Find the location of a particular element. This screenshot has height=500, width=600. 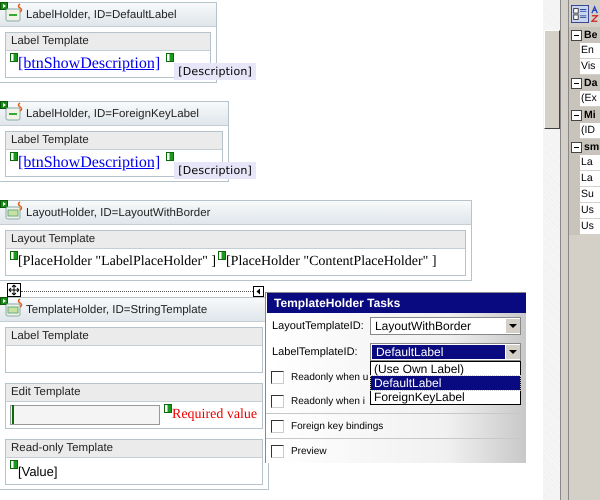

dropdown-option: ForeignKeyLabel is located at coordinates (445, 397).